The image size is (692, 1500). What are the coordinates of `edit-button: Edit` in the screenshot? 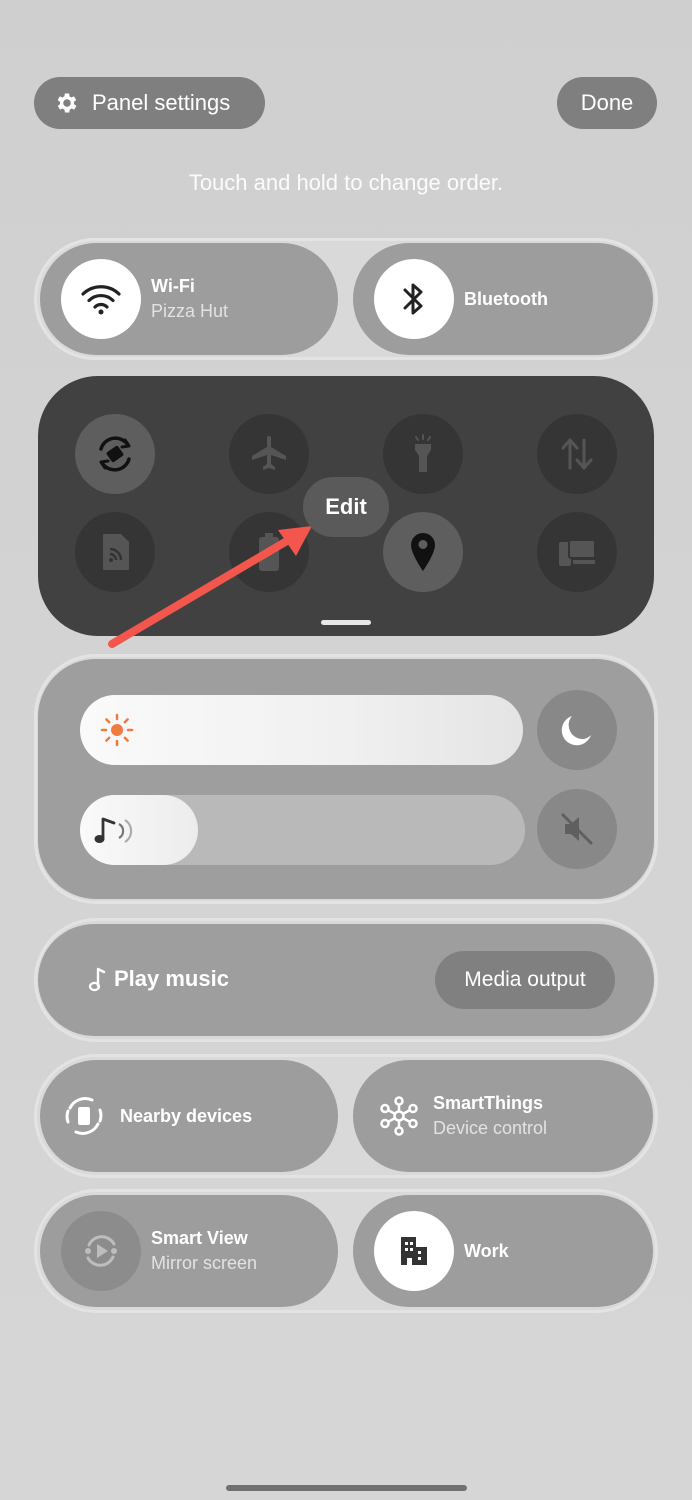 It's located at (346, 507).